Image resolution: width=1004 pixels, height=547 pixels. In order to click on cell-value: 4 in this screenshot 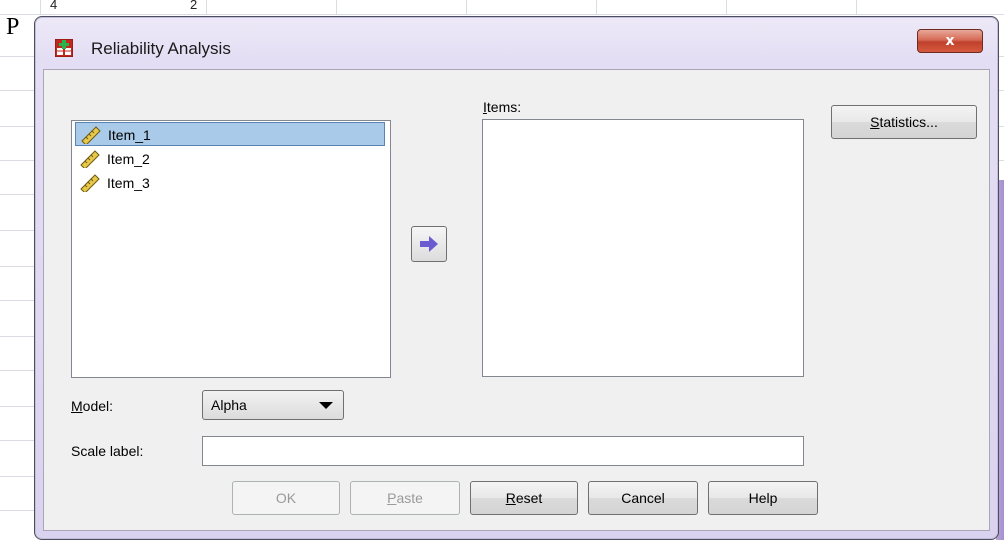, I will do `click(54, 6)`.